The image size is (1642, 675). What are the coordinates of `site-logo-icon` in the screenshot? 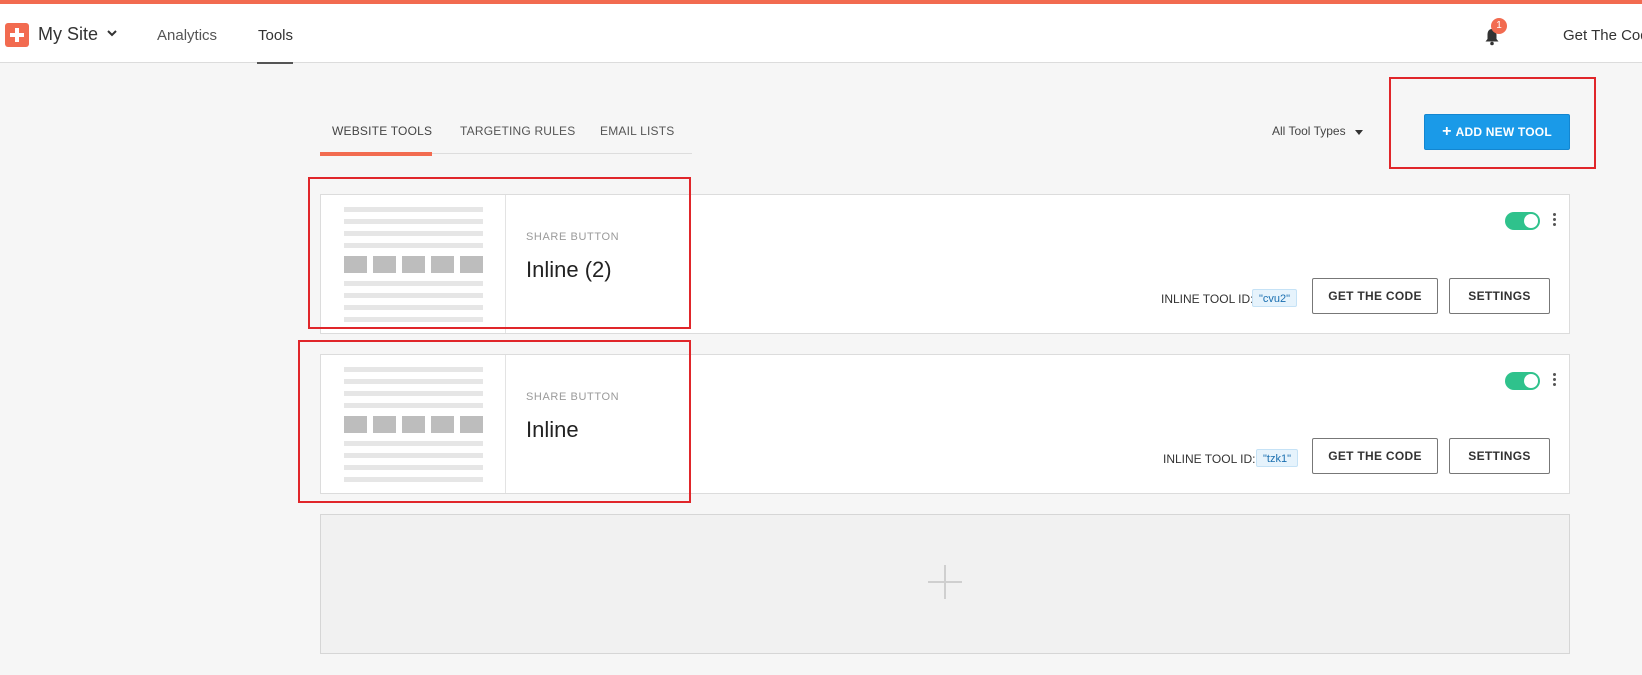 It's located at (17, 35).